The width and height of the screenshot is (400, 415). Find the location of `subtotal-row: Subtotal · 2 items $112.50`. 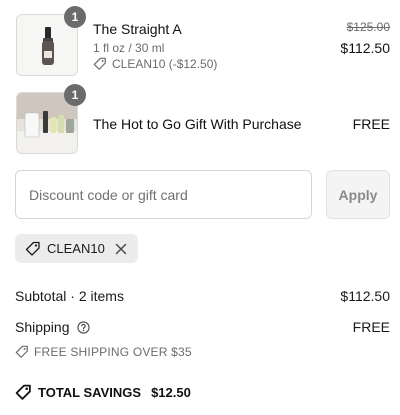

subtotal-row: Subtotal · 2 items $112.50 is located at coordinates (202, 296).